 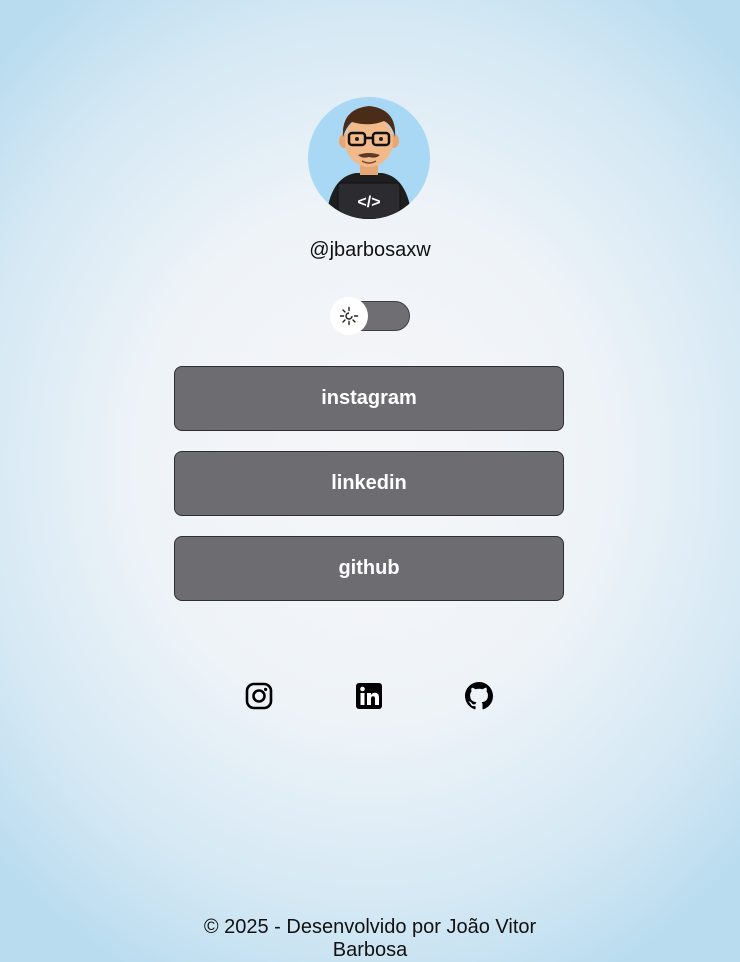 I want to click on social-icons, so click(x=370, y=696).